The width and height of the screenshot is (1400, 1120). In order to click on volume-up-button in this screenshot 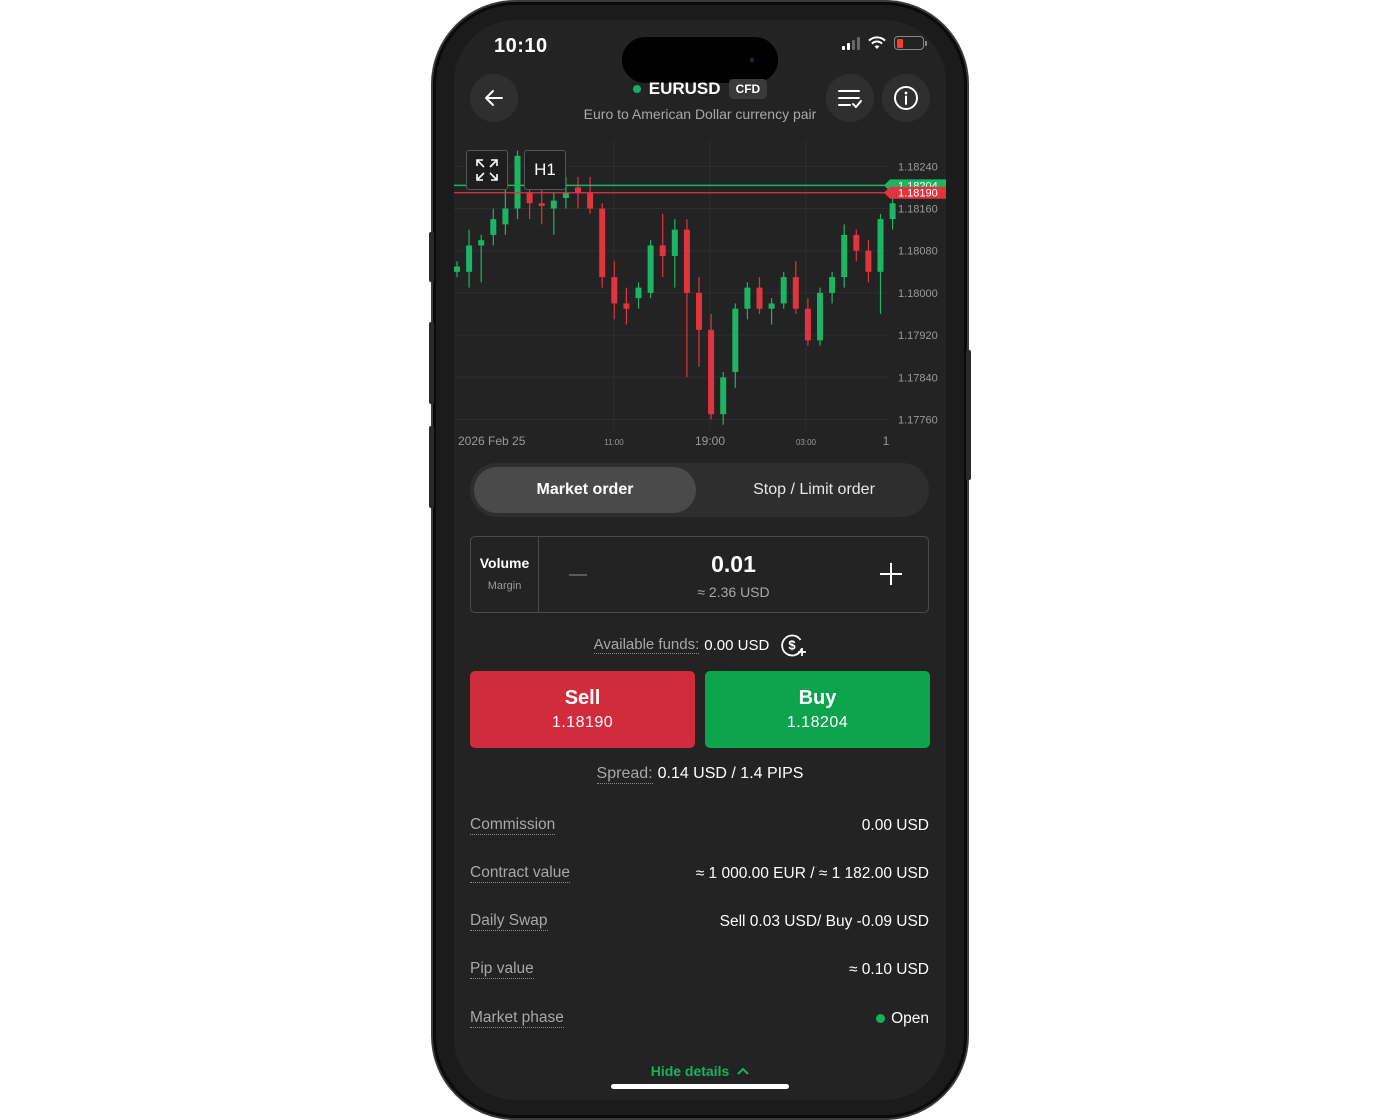, I will do `click(431, 363)`.